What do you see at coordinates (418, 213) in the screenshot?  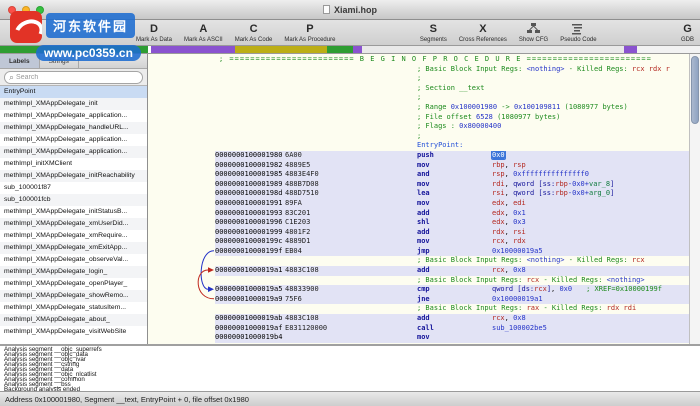 I see `disasm-line: 0000000100001993 83C201 add edx, 0x1` at bounding box center [418, 213].